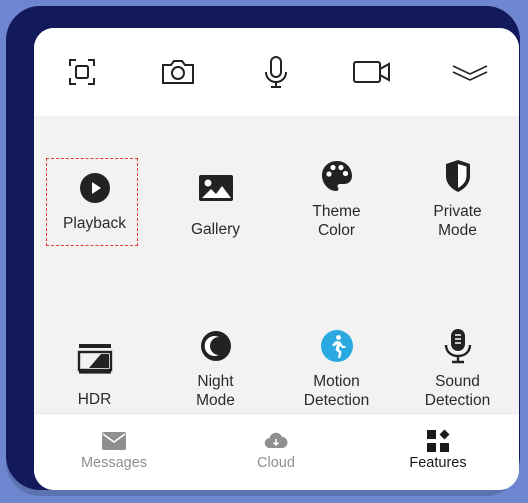  Describe the element at coordinates (438, 463) in the screenshot. I see `tab-label: Features` at that location.